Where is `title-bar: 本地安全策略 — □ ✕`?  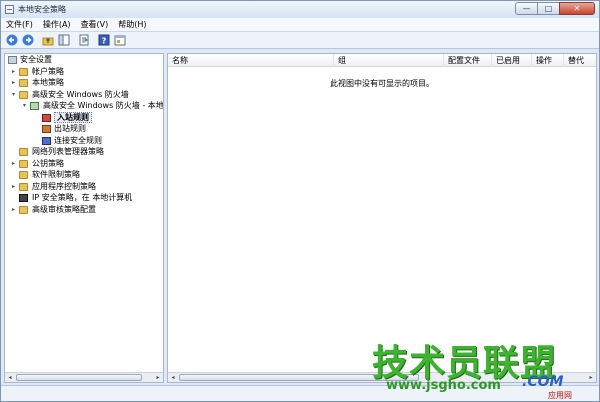
title-bar: 本地安全策略 — □ ✕ is located at coordinates (300, 9).